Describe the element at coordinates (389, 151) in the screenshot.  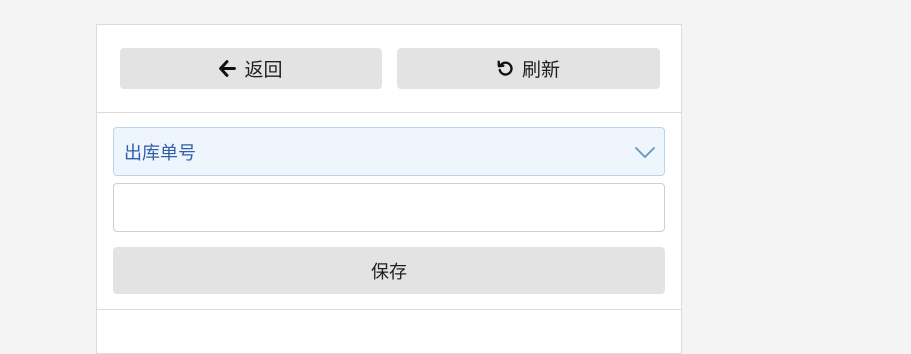
I see `order-number-select: 出库单号` at that location.